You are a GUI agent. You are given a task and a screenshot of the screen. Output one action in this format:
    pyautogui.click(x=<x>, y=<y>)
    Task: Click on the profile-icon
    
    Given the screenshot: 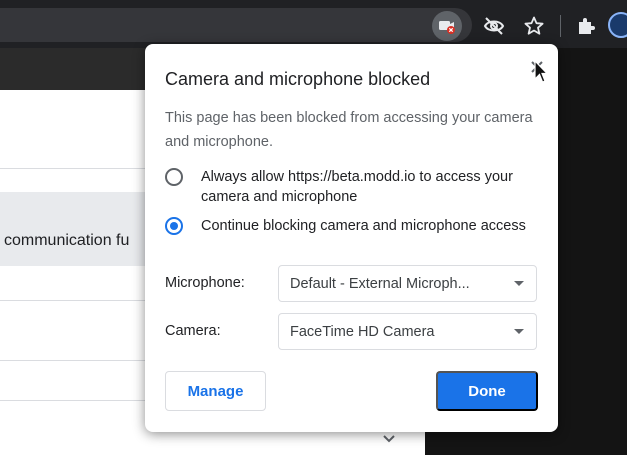 What is the action you would take?
    pyautogui.click(x=617, y=25)
    